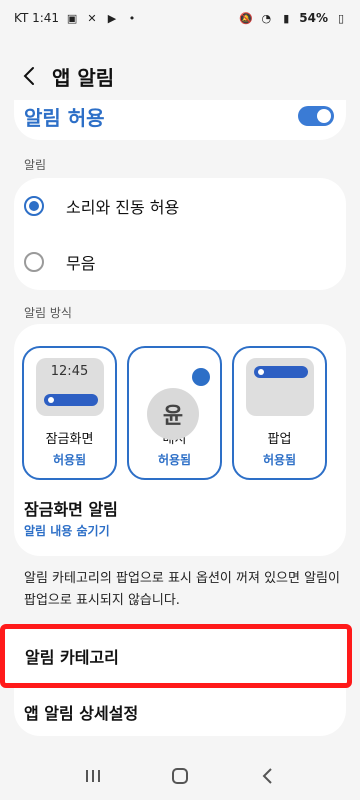  Describe the element at coordinates (81, 713) in the screenshot. I see `app-notification-detail-label: 앱 알림 상세설정` at that location.